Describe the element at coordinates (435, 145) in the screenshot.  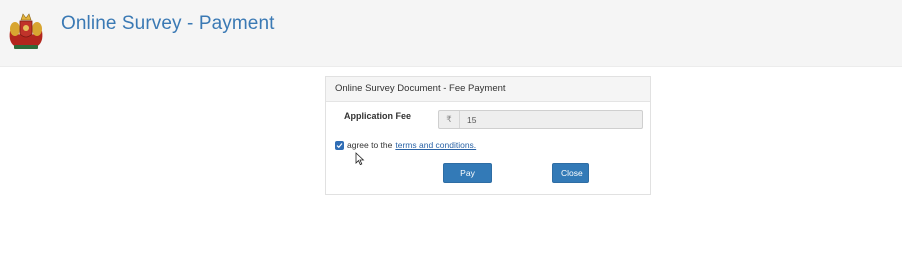
I see `terms-and-conditions-link: terms and conditions.` at that location.